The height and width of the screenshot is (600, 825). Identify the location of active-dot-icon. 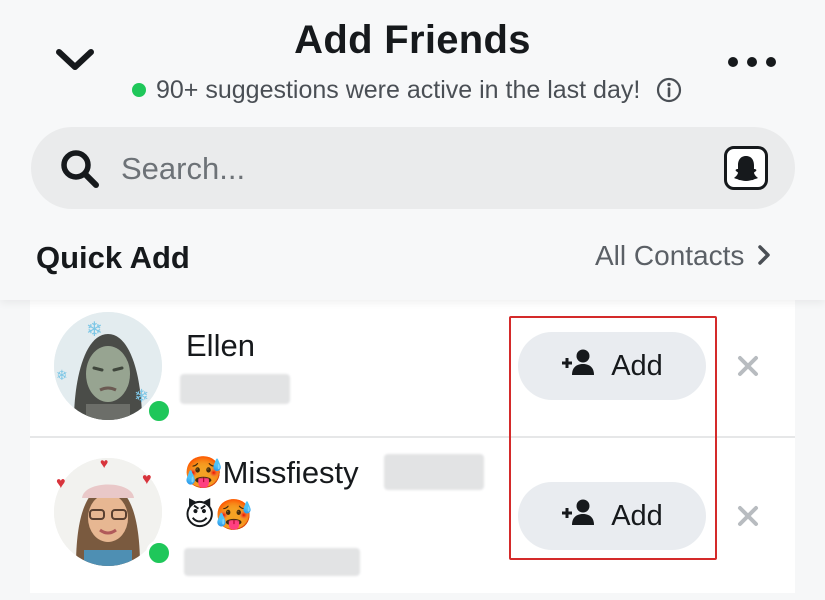
(139, 90).